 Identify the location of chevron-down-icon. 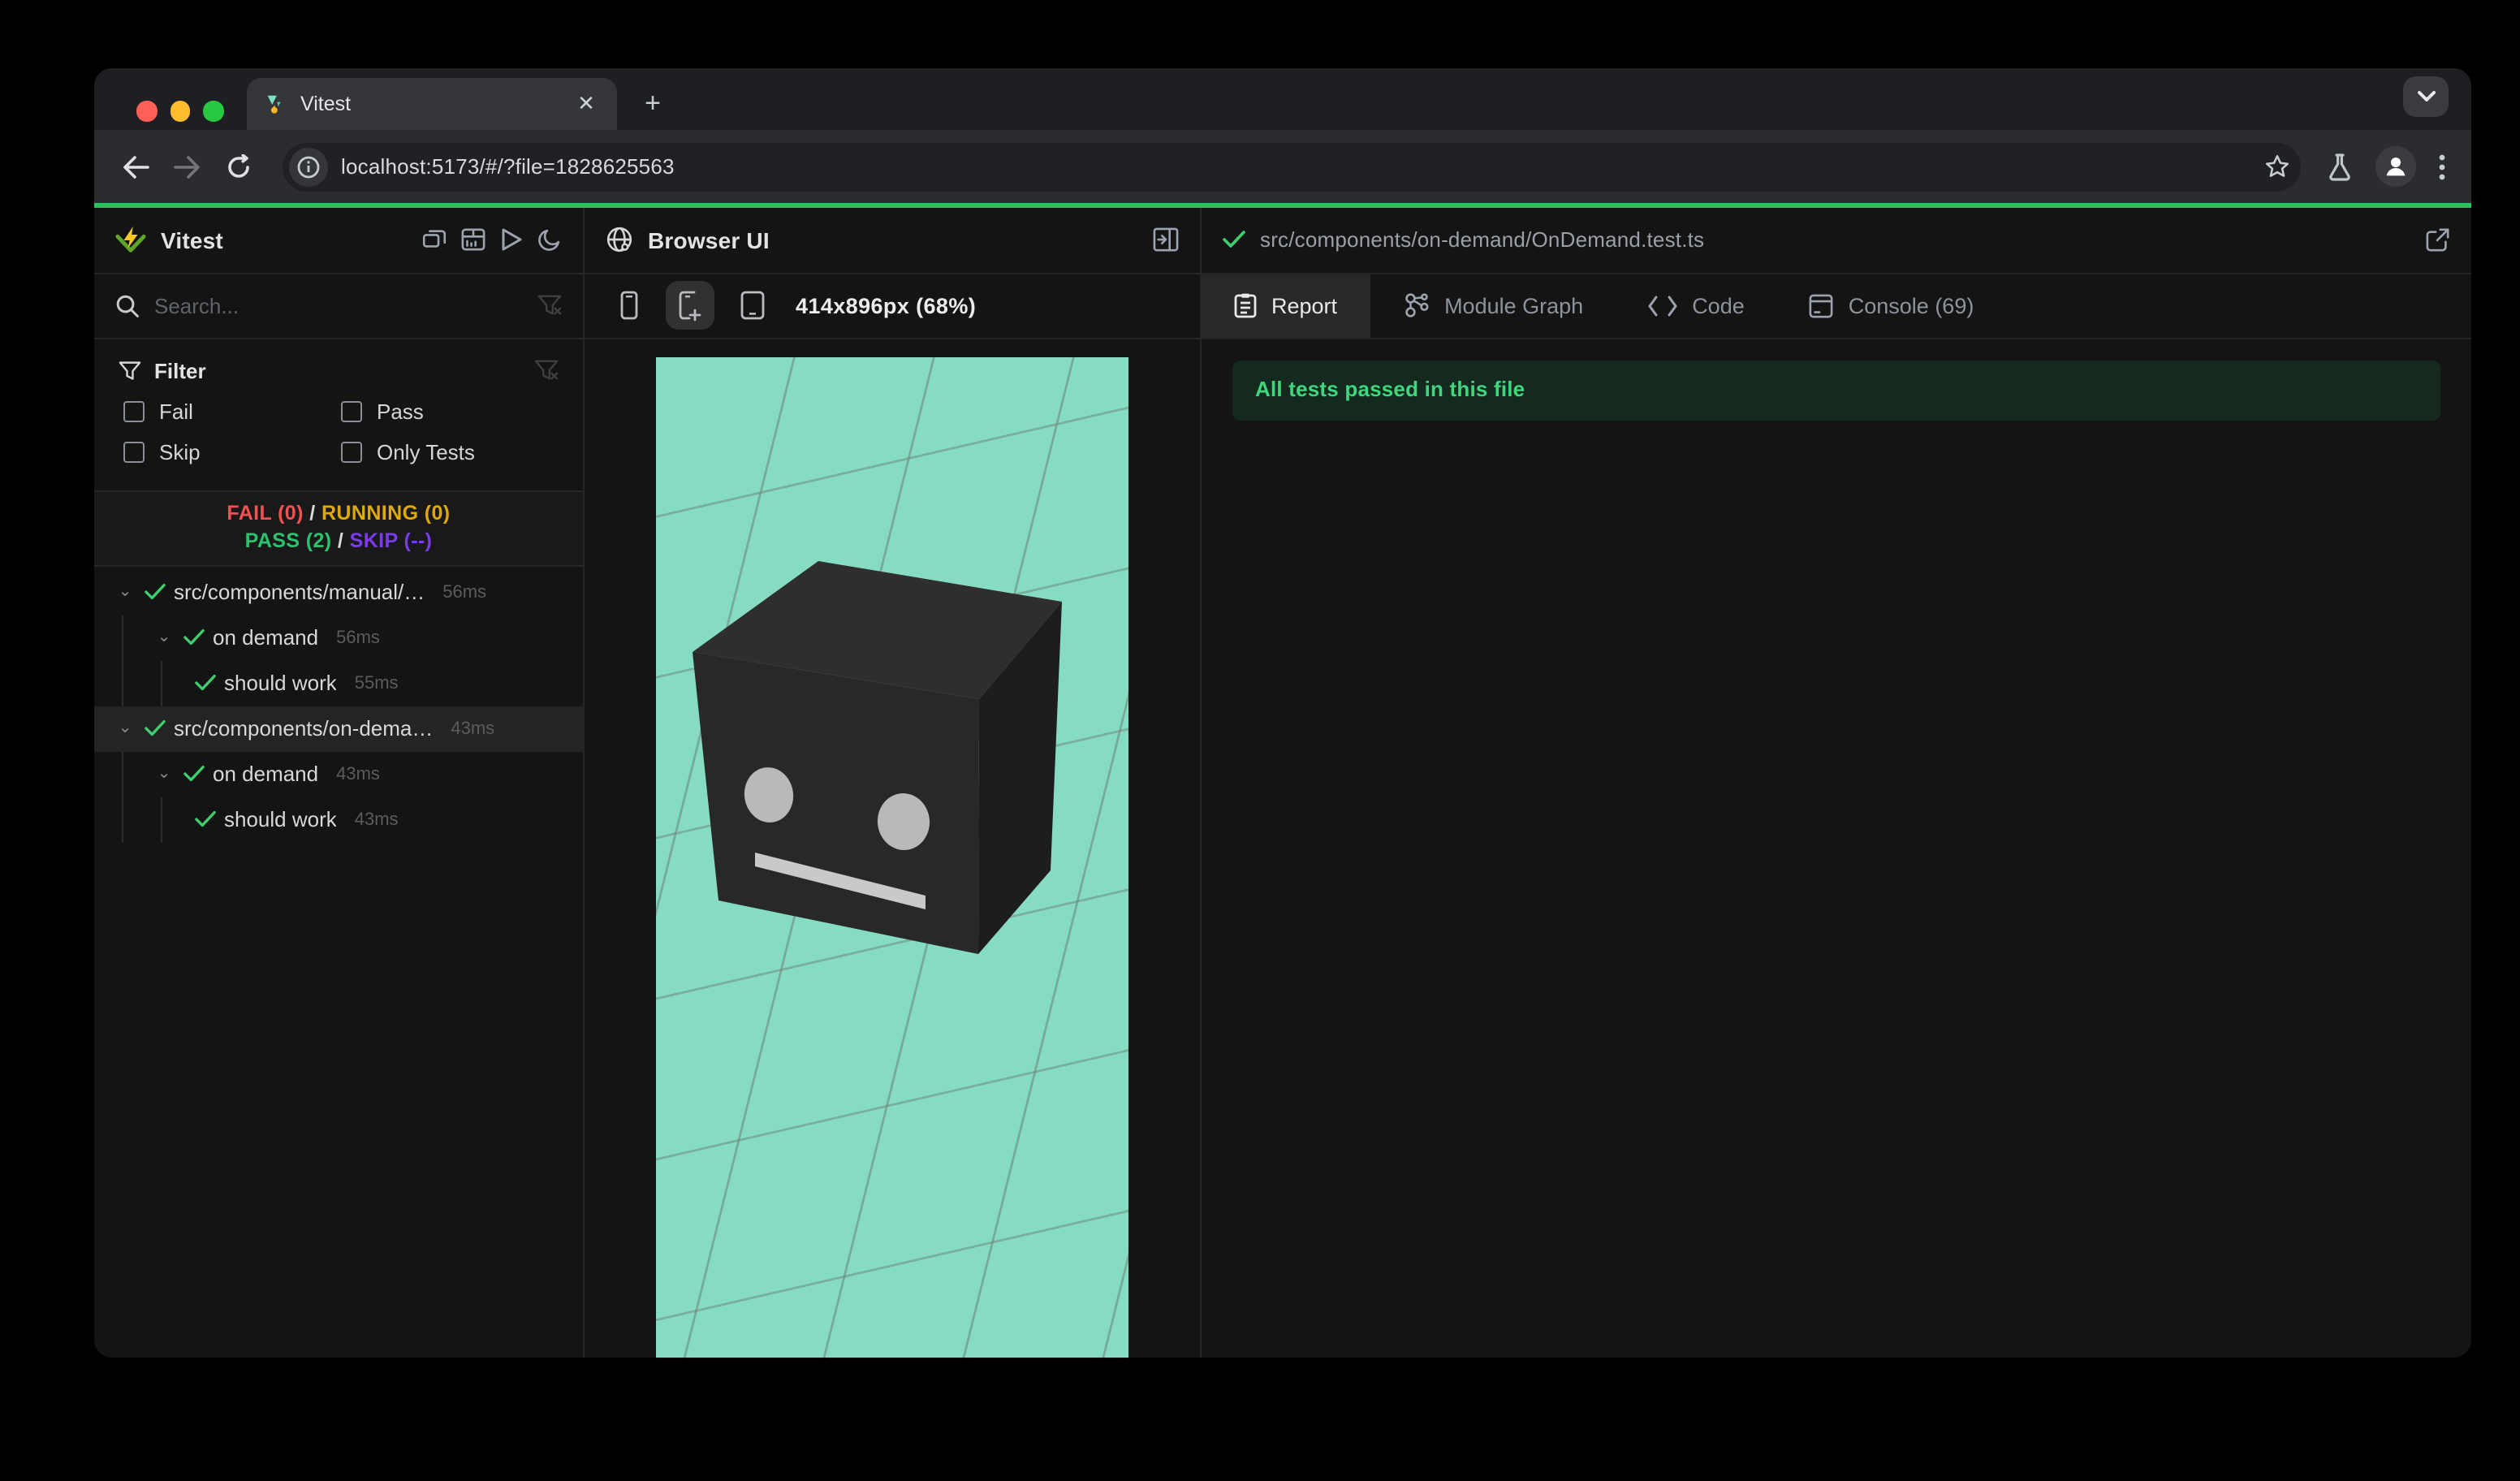
(2426, 96).